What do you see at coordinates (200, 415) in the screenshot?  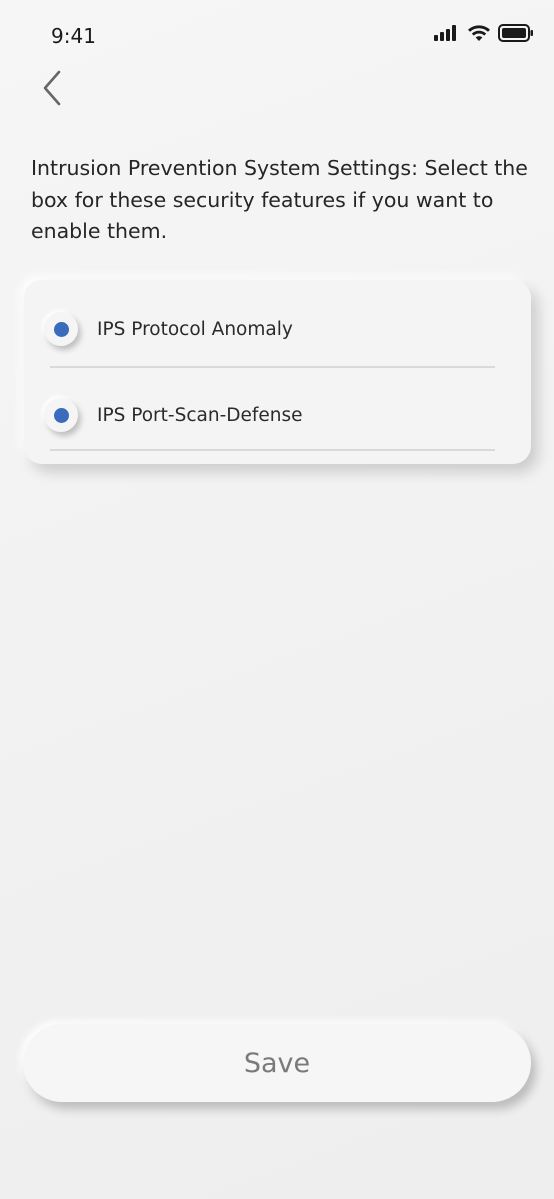 I see `option-label: IPS Port-Scan-Defense` at bounding box center [200, 415].